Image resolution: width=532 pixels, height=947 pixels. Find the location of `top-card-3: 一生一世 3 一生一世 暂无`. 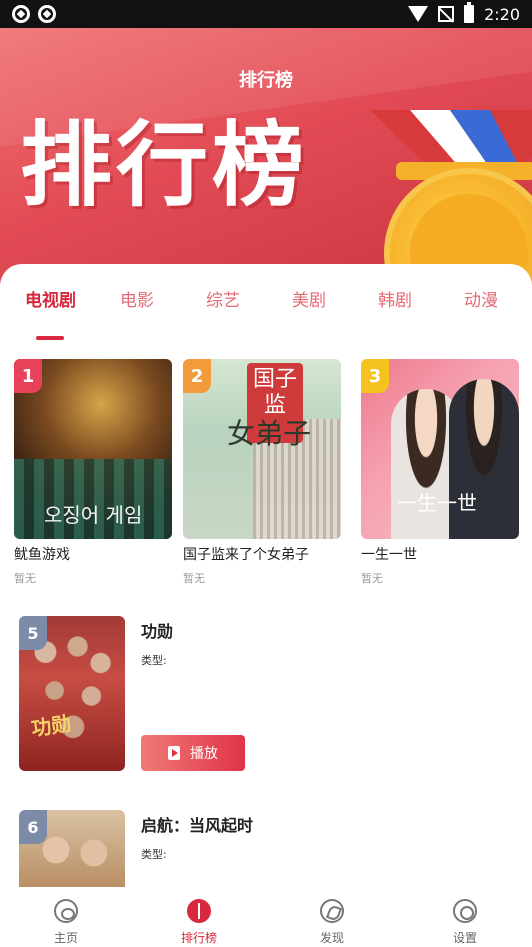

top-card-3: 一生一世 3 一生一世 暂无 is located at coordinates (440, 472).